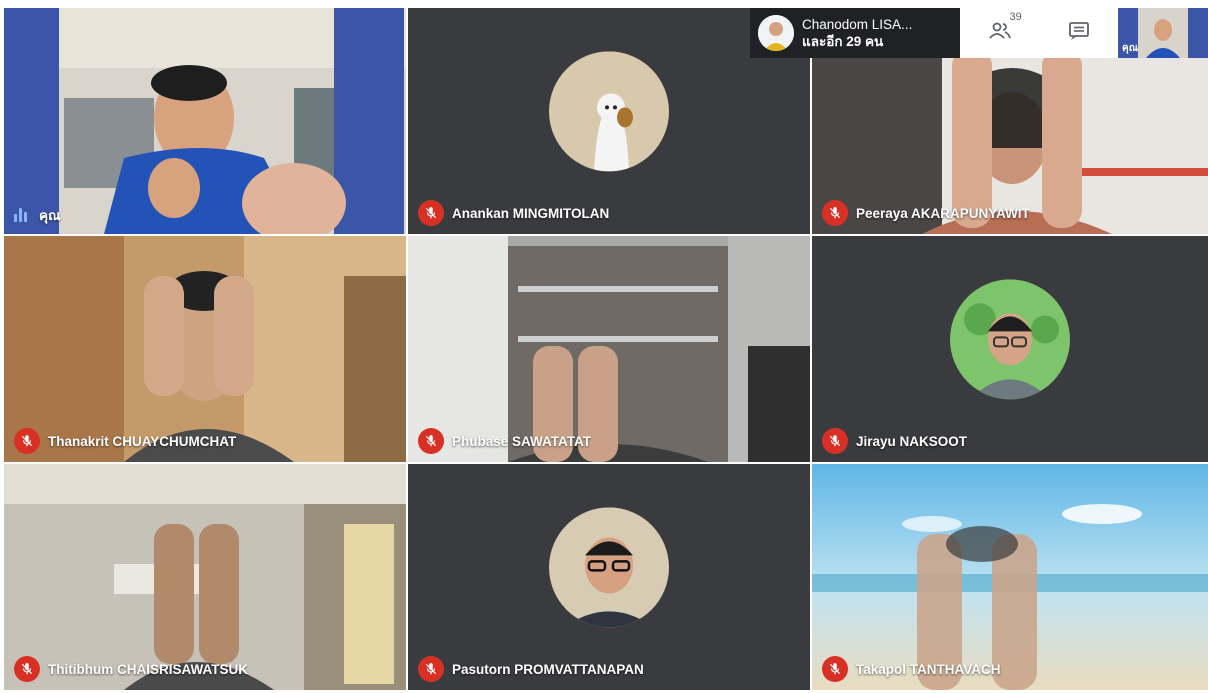  I want to click on participant-tile-self: คุณ, so click(205, 121).